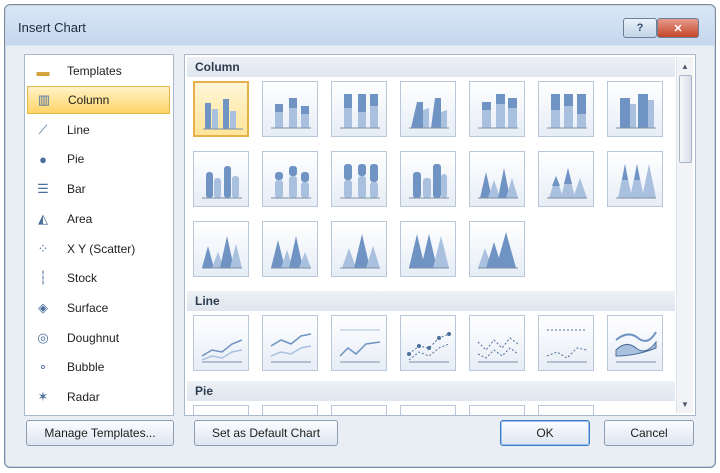 This screenshot has height=473, width=720. What do you see at coordinates (636, 347) in the screenshot?
I see `3d-line-icon` at bounding box center [636, 347].